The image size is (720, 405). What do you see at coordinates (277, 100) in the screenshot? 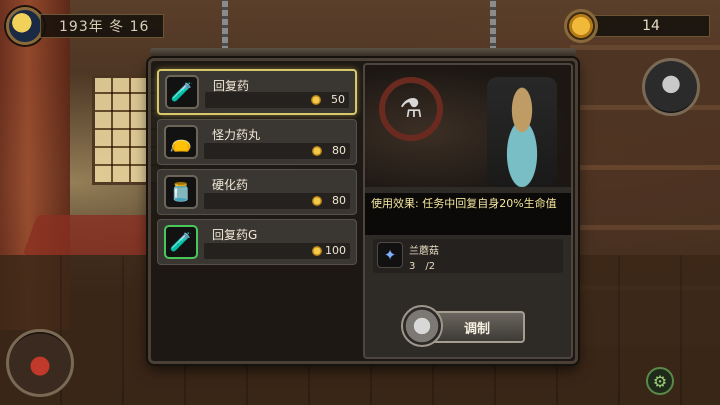
I see `price-bar: 50` at bounding box center [277, 100].